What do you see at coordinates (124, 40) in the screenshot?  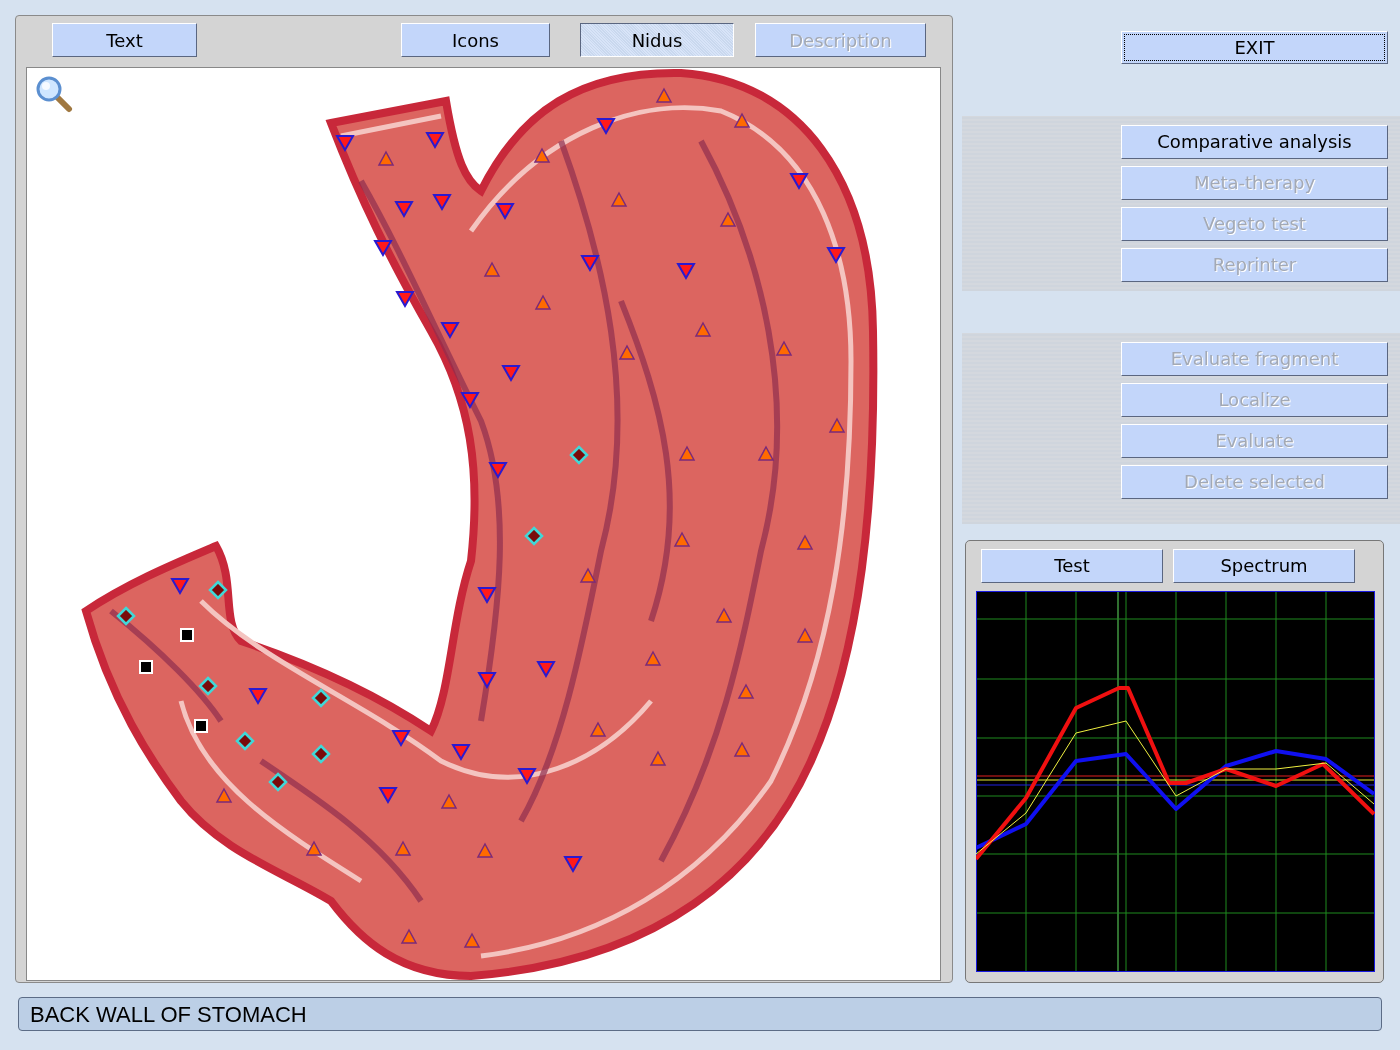 I see `view-tab: Text` at bounding box center [124, 40].